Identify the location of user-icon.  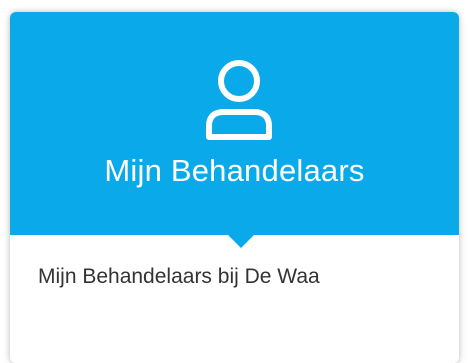
(239, 100).